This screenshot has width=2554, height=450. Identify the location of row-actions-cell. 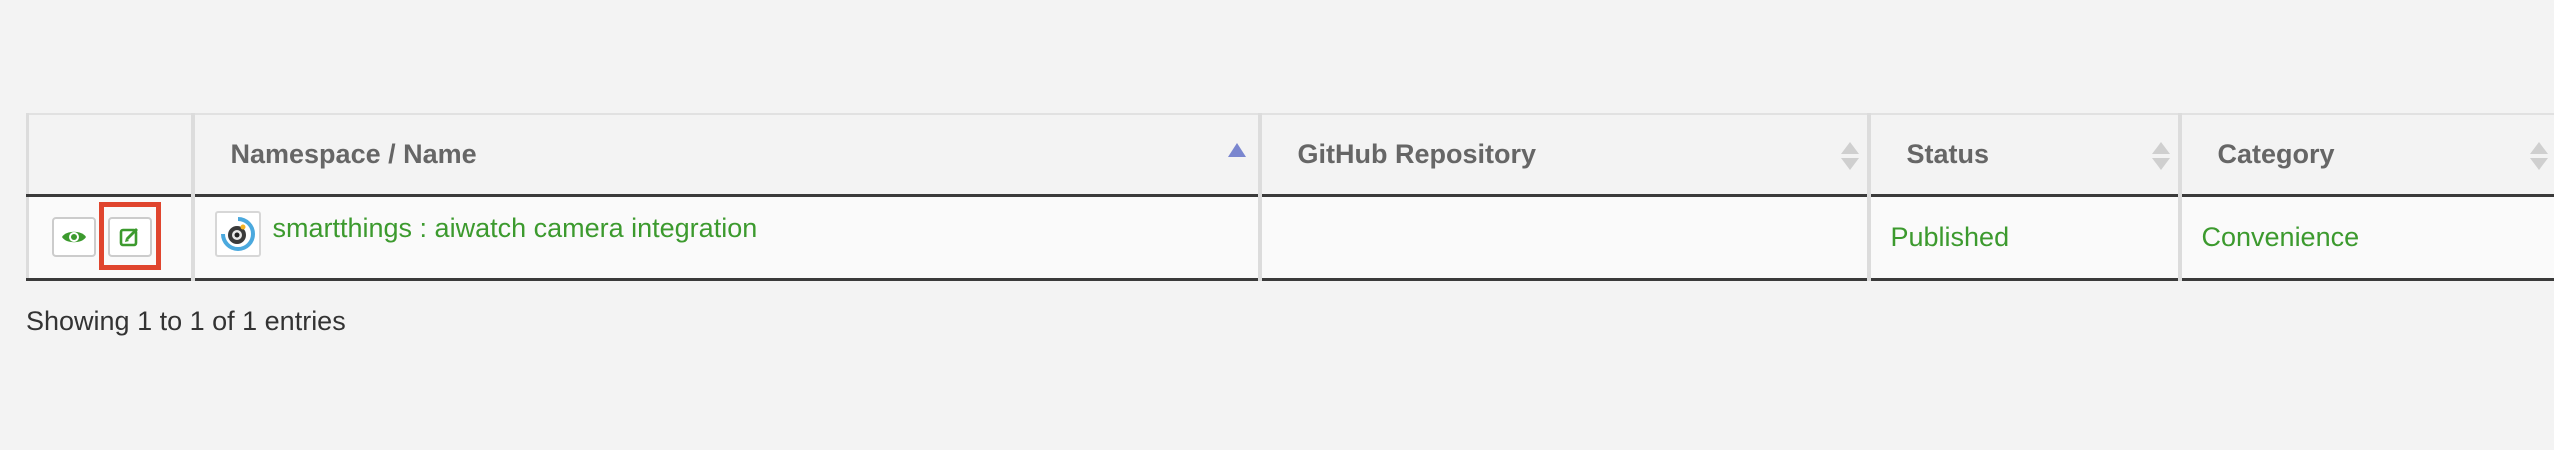
(109, 238).